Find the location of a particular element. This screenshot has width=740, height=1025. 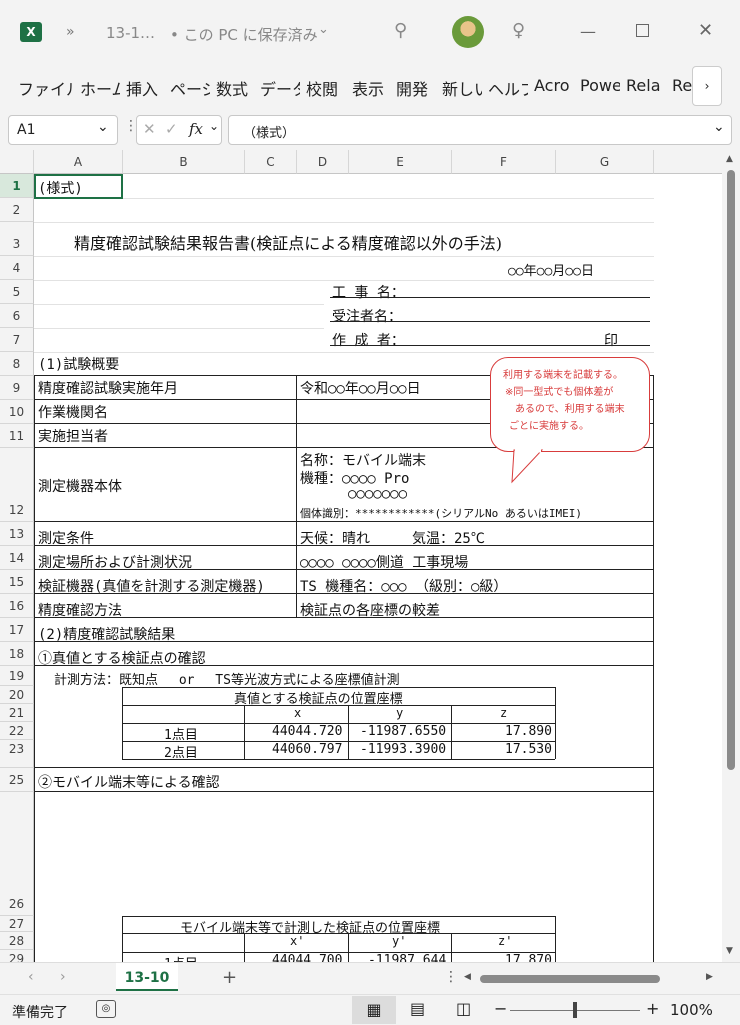

column-header-d: D is located at coordinates (323, 162).